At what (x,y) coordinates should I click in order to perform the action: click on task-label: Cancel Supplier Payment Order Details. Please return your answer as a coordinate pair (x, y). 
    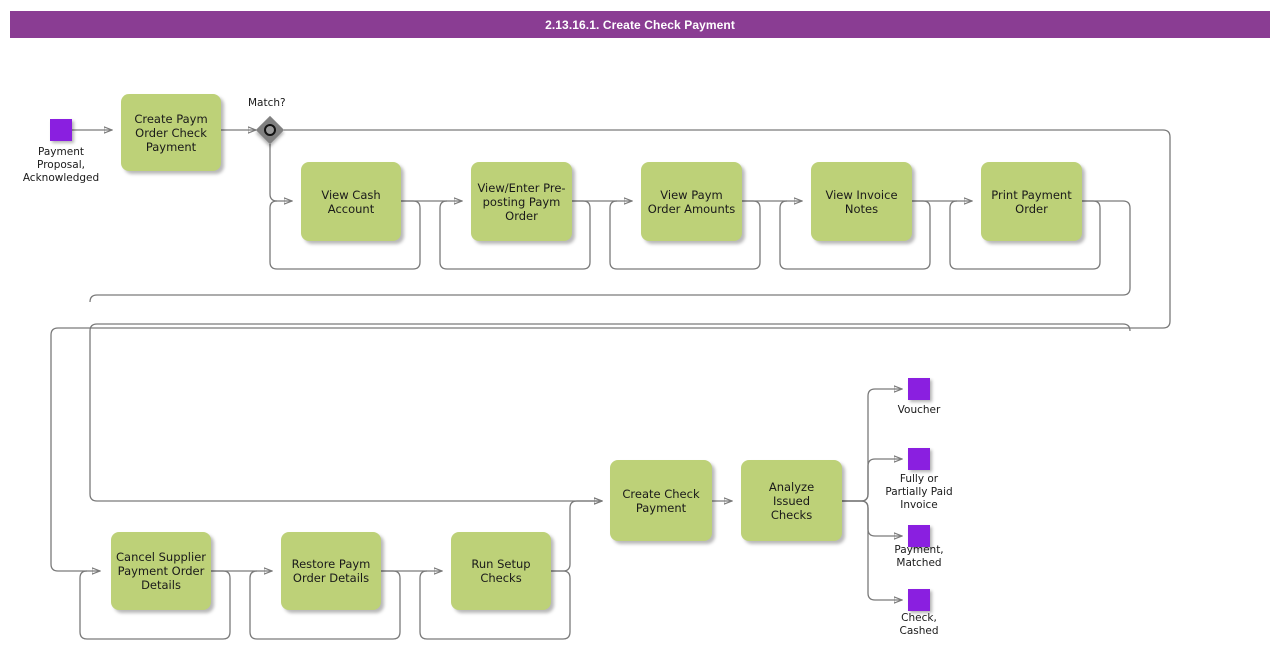
    Looking at the image, I should click on (161, 571).